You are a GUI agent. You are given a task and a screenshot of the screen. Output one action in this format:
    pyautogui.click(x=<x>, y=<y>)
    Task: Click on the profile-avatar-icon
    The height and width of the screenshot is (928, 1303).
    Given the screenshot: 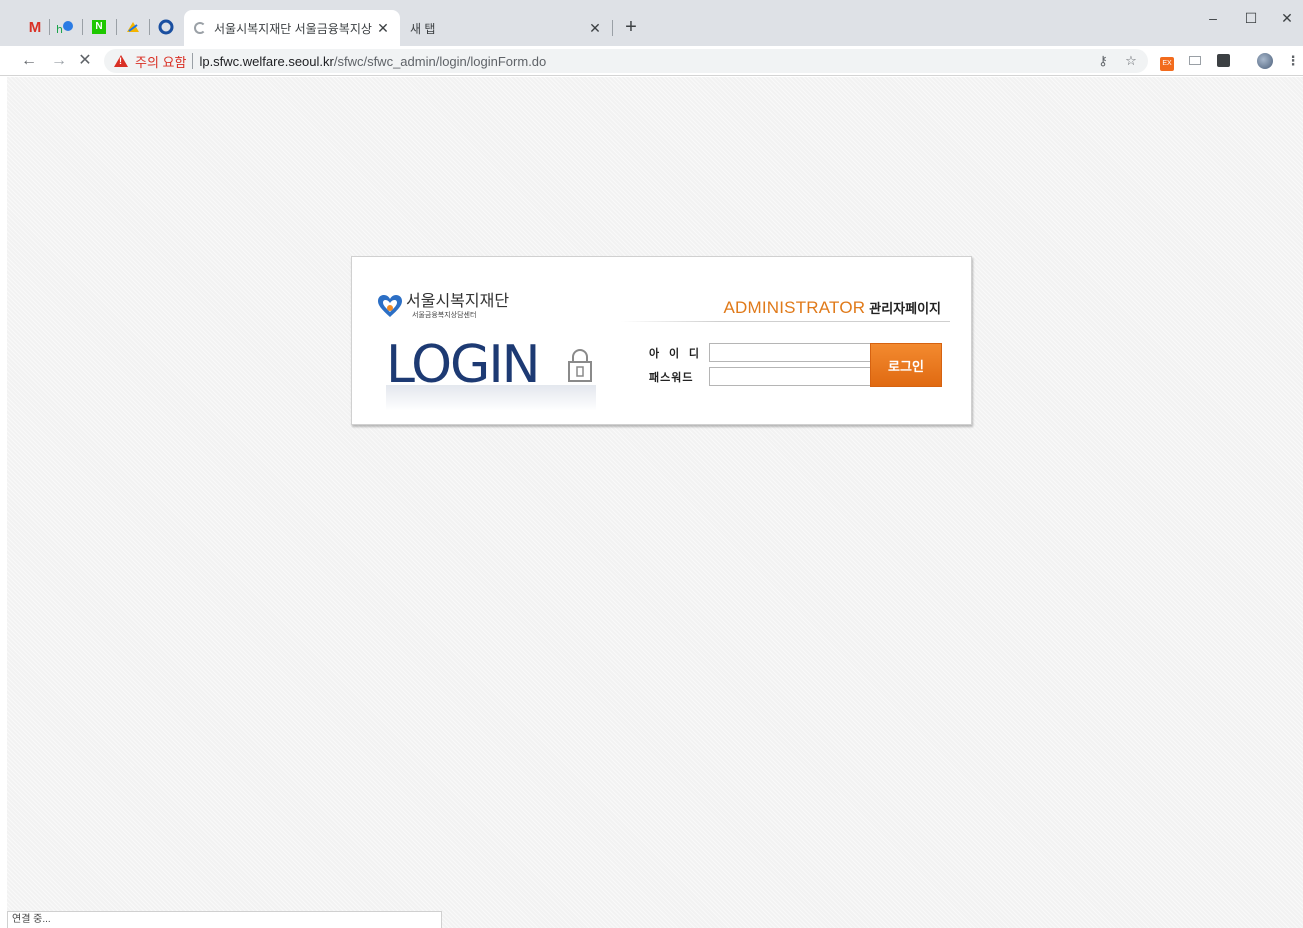 What is the action you would take?
    pyautogui.click(x=1265, y=61)
    